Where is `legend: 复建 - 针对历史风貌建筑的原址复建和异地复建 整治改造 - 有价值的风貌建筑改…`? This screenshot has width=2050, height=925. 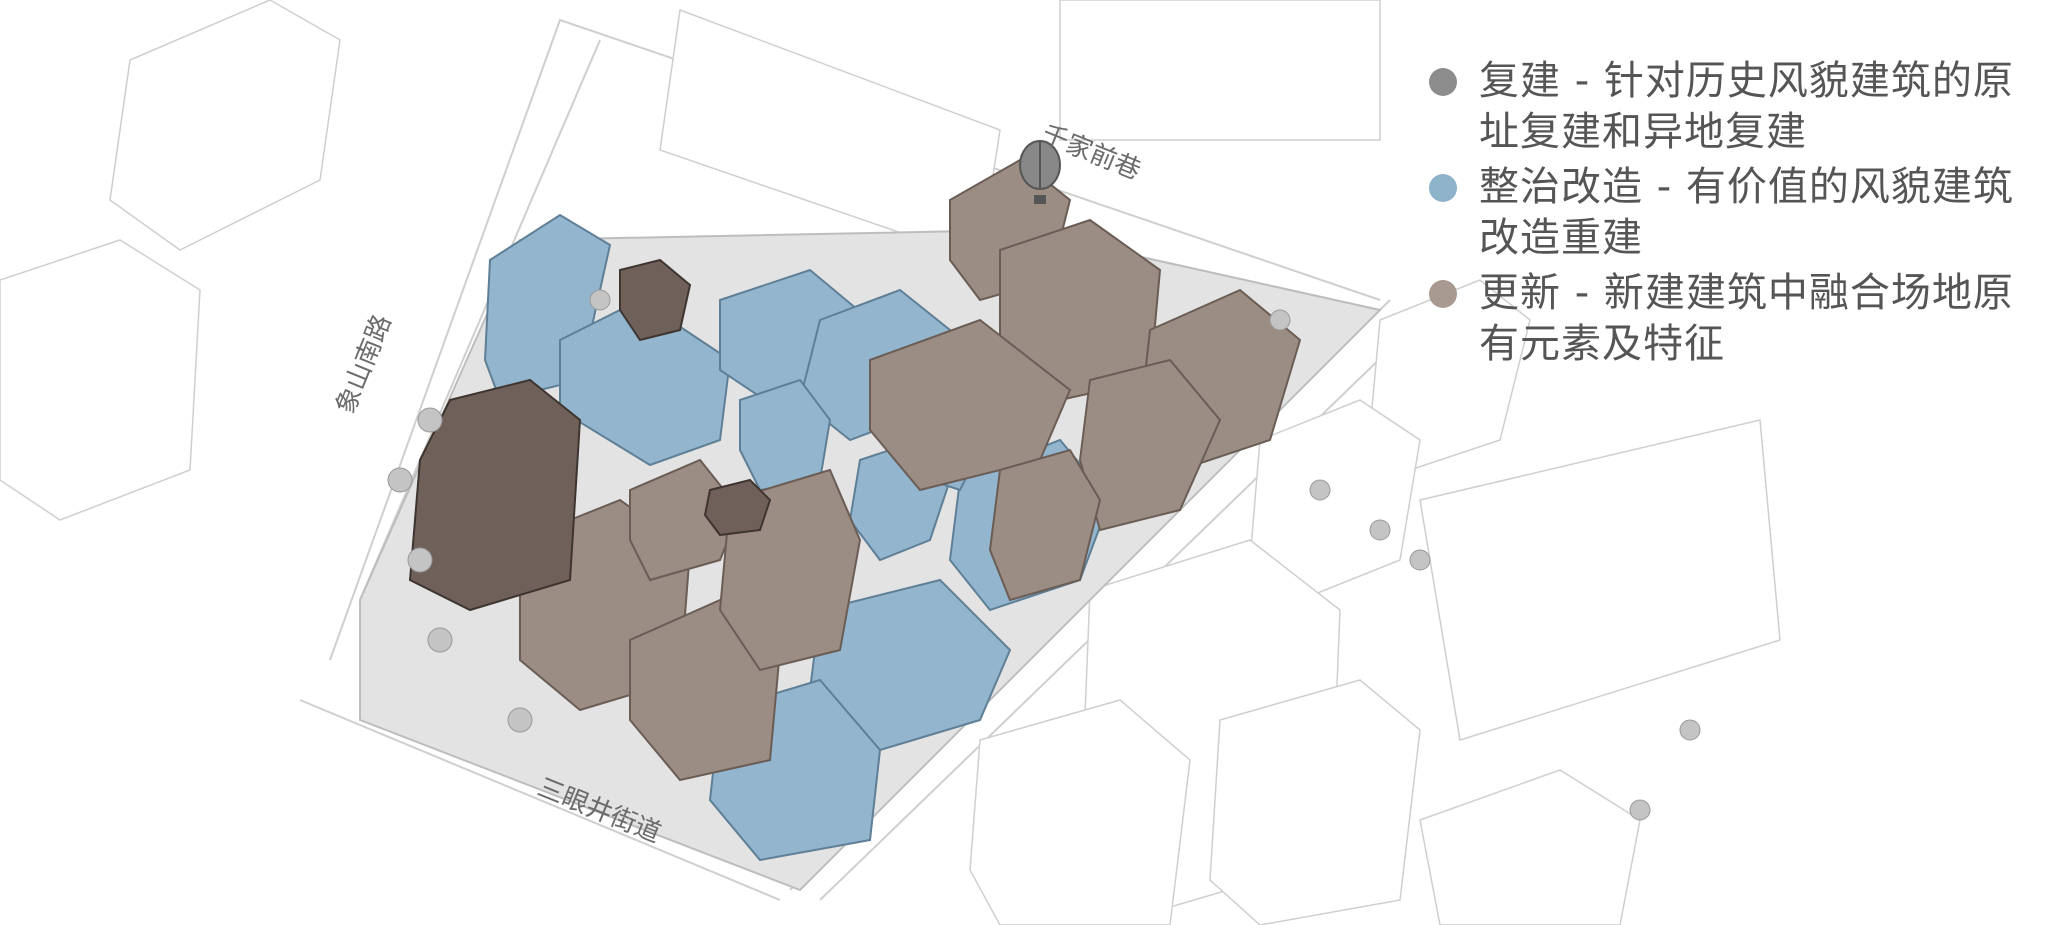 legend: 复建 - 针对历史风貌建筑的原址复建和异地复建 整治改造 - 有价值的风貌建筑改… is located at coordinates (1735, 215).